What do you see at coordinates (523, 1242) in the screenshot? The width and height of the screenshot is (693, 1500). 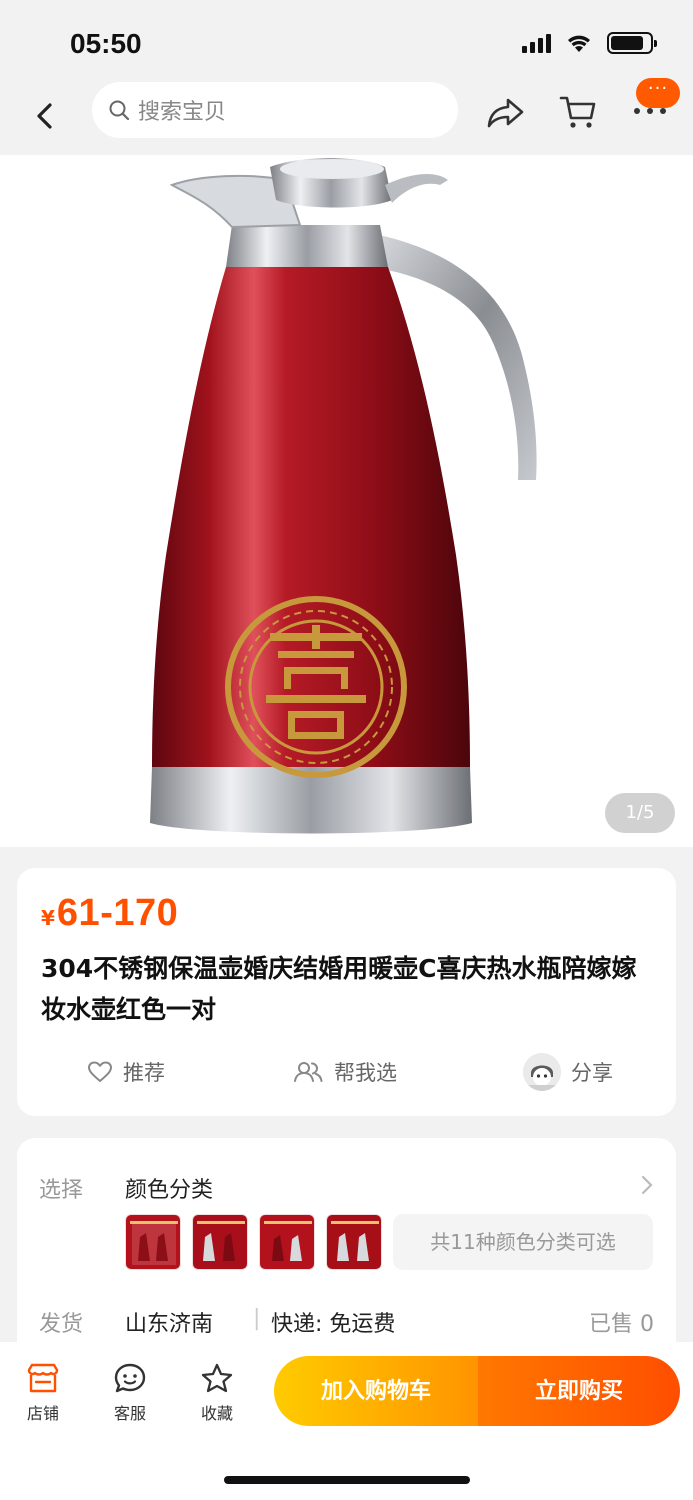 I see `more-colors-button: 共11种颜色分类可选` at bounding box center [523, 1242].